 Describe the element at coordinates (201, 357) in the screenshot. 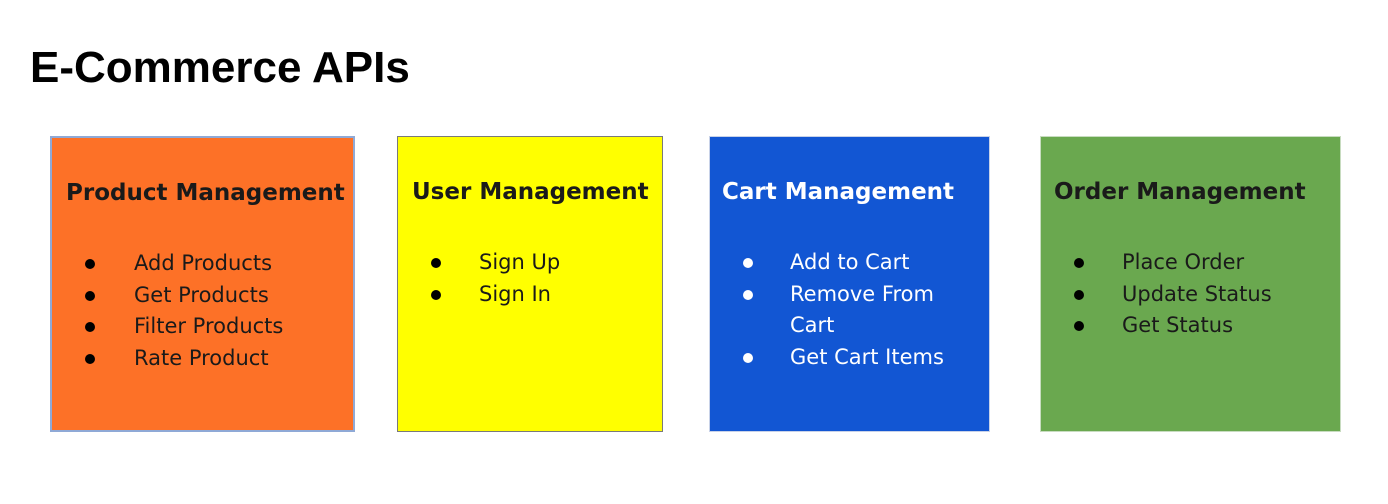

I see `list-item-label: Rate Product` at that location.